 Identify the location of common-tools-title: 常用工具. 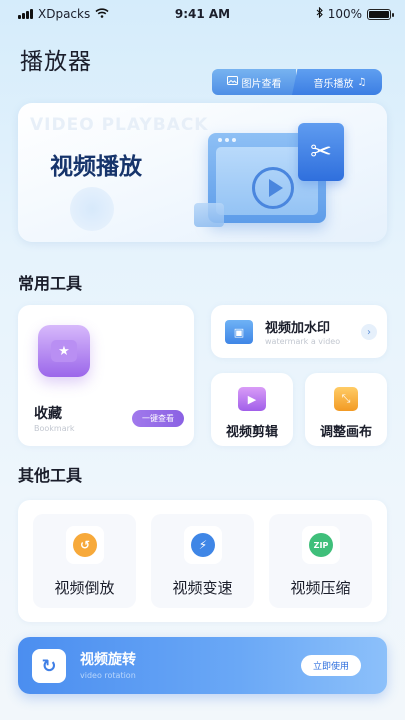
(50, 283).